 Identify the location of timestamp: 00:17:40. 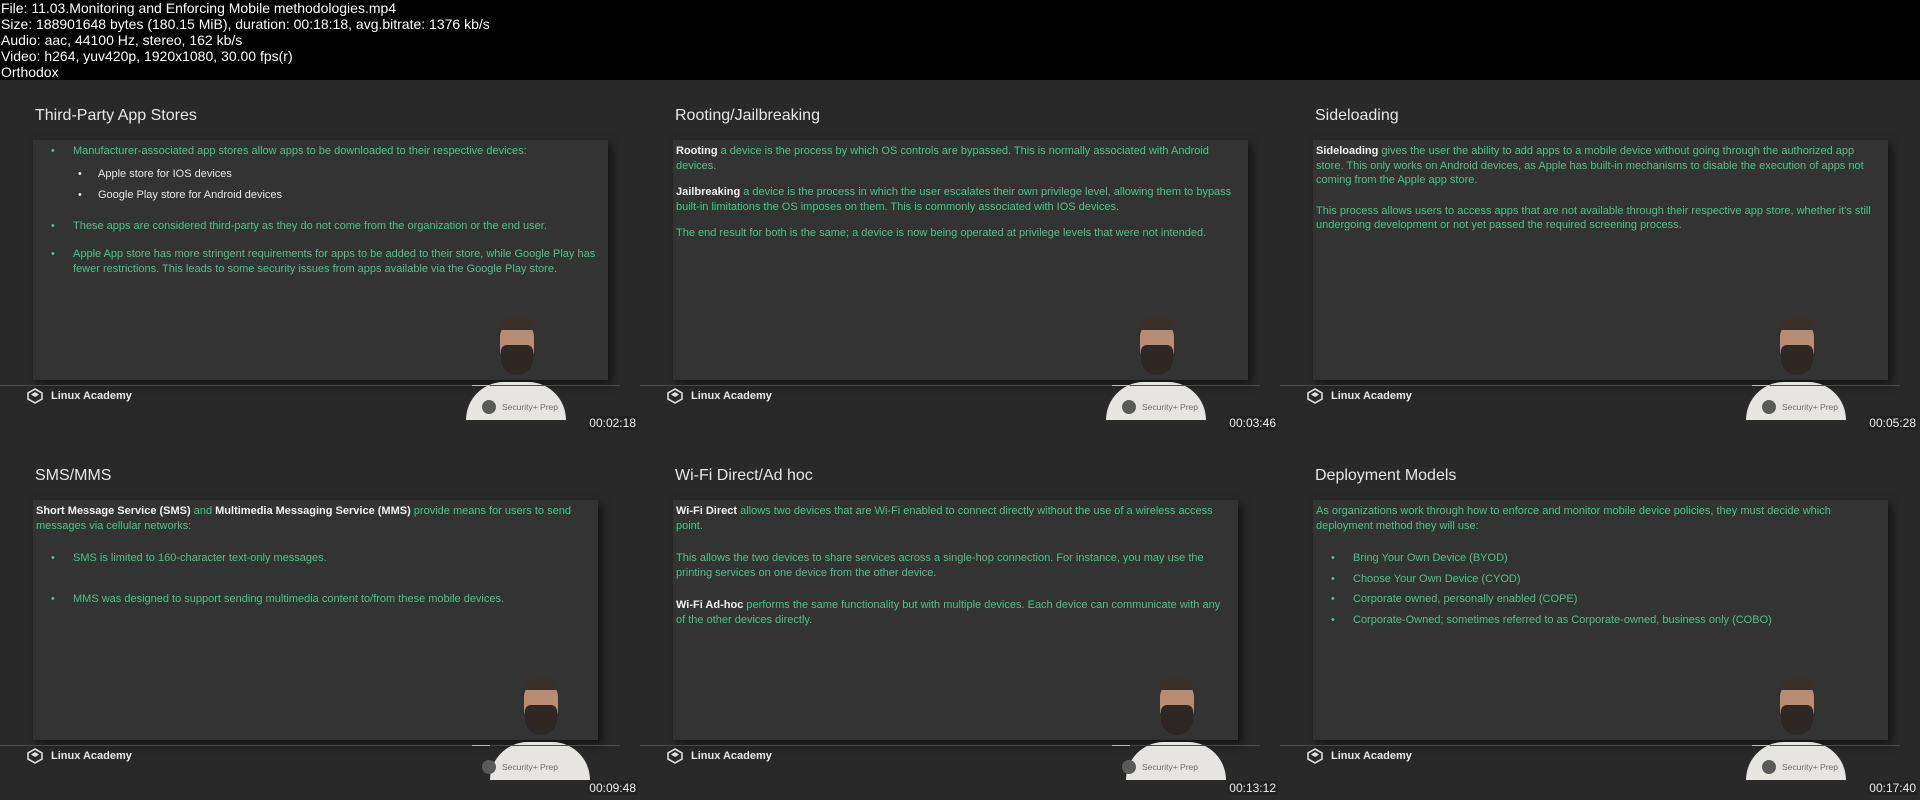
(1892, 788).